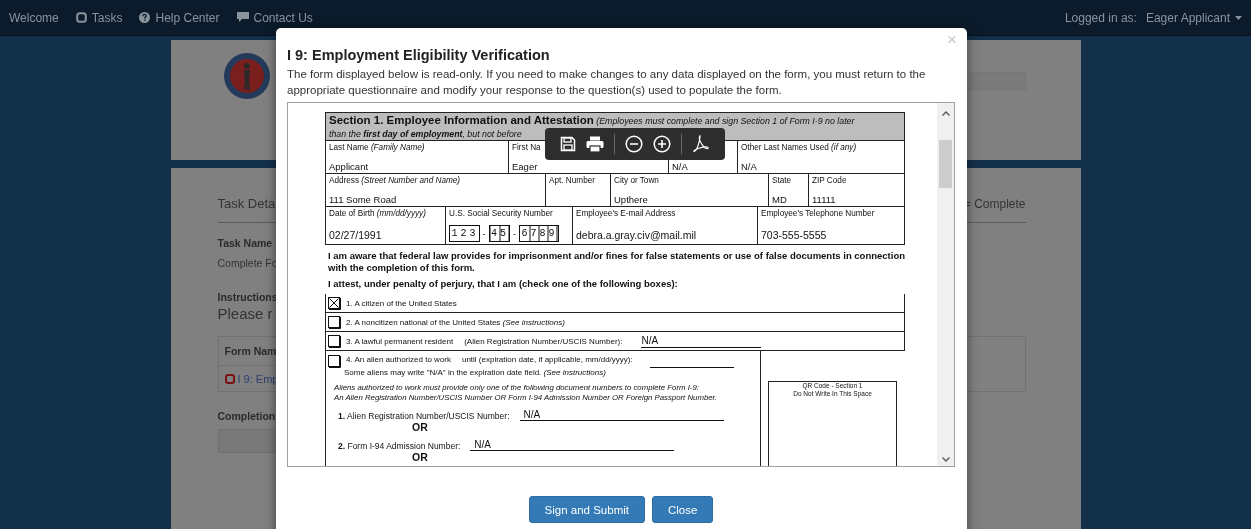 Image resolution: width=1251 pixels, height=529 pixels. Describe the element at coordinates (419, 55) in the screenshot. I see `dialog-title: I 9: Employment Eligibility Verification` at that location.